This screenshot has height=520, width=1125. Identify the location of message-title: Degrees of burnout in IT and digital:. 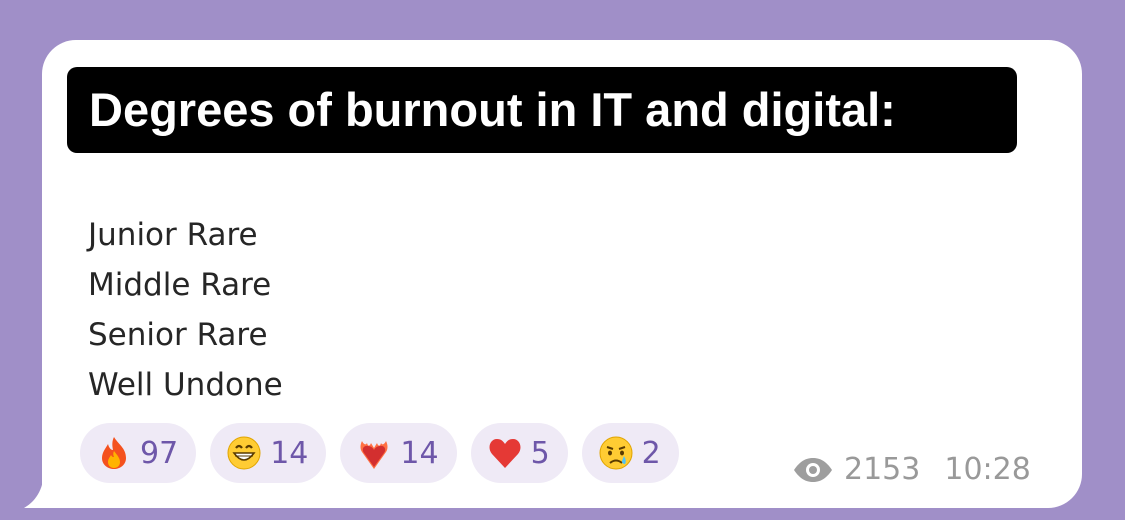
(542, 110).